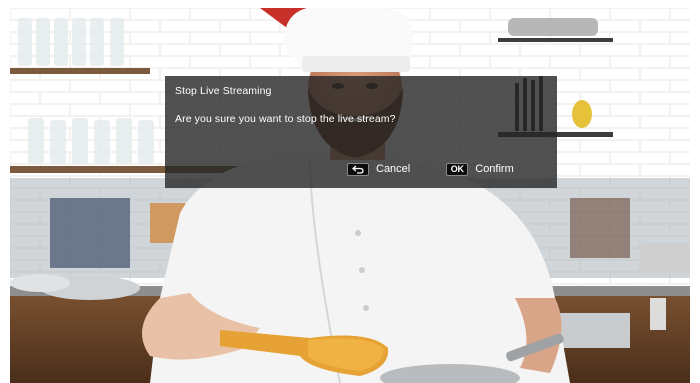 The image size is (700, 383). I want to click on dialog-title: Stop Live Streaming, so click(223, 91).